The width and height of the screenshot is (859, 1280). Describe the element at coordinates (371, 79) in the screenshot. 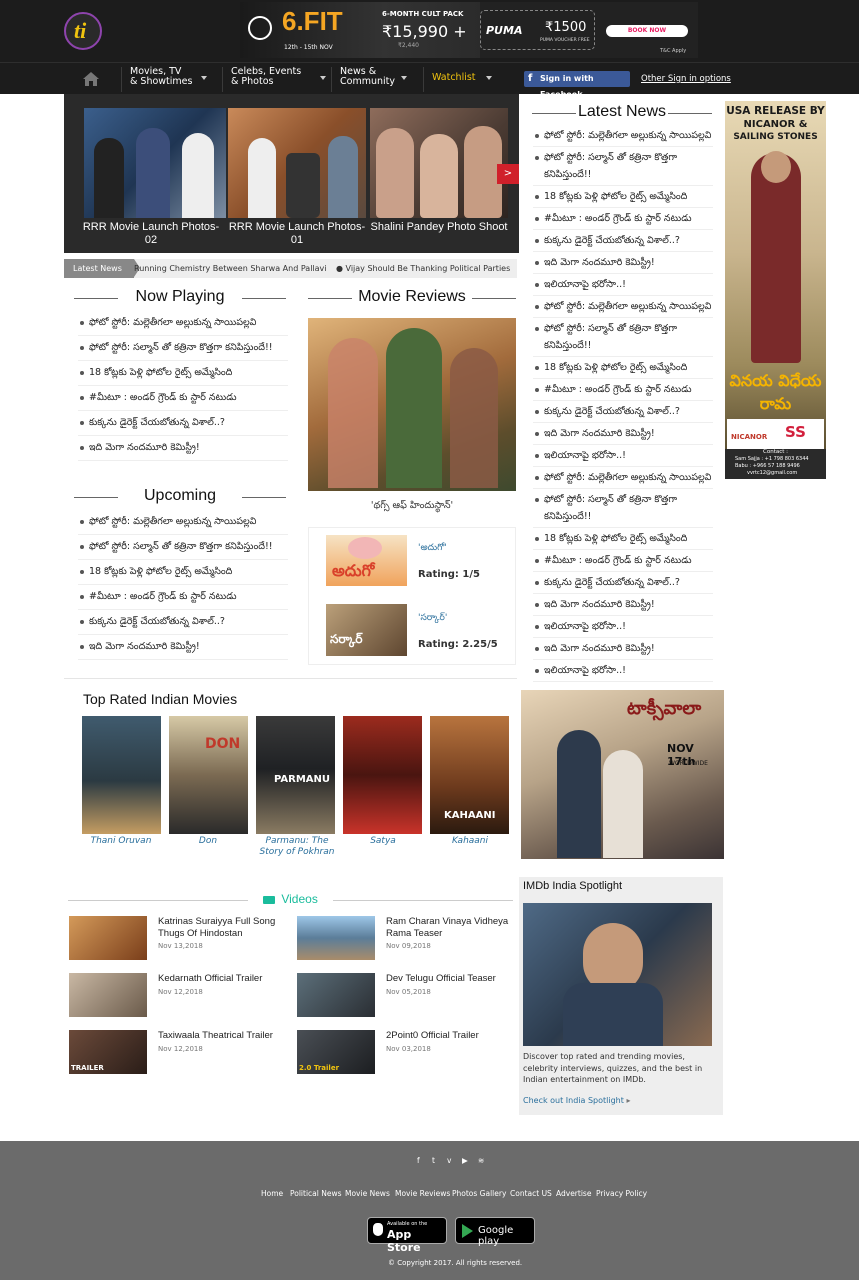

I see `nav-news-community: News & Community` at that location.